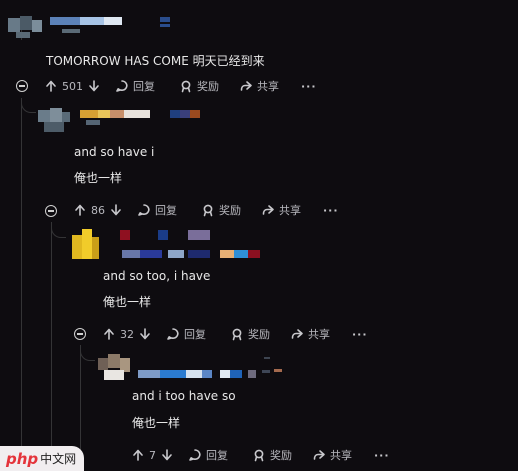 The height and width of the screenshot is (471, 518). Describe the element at coordinates (58, 459) in the screenshot. I see `watermark-suffix: 中文网` at that location.